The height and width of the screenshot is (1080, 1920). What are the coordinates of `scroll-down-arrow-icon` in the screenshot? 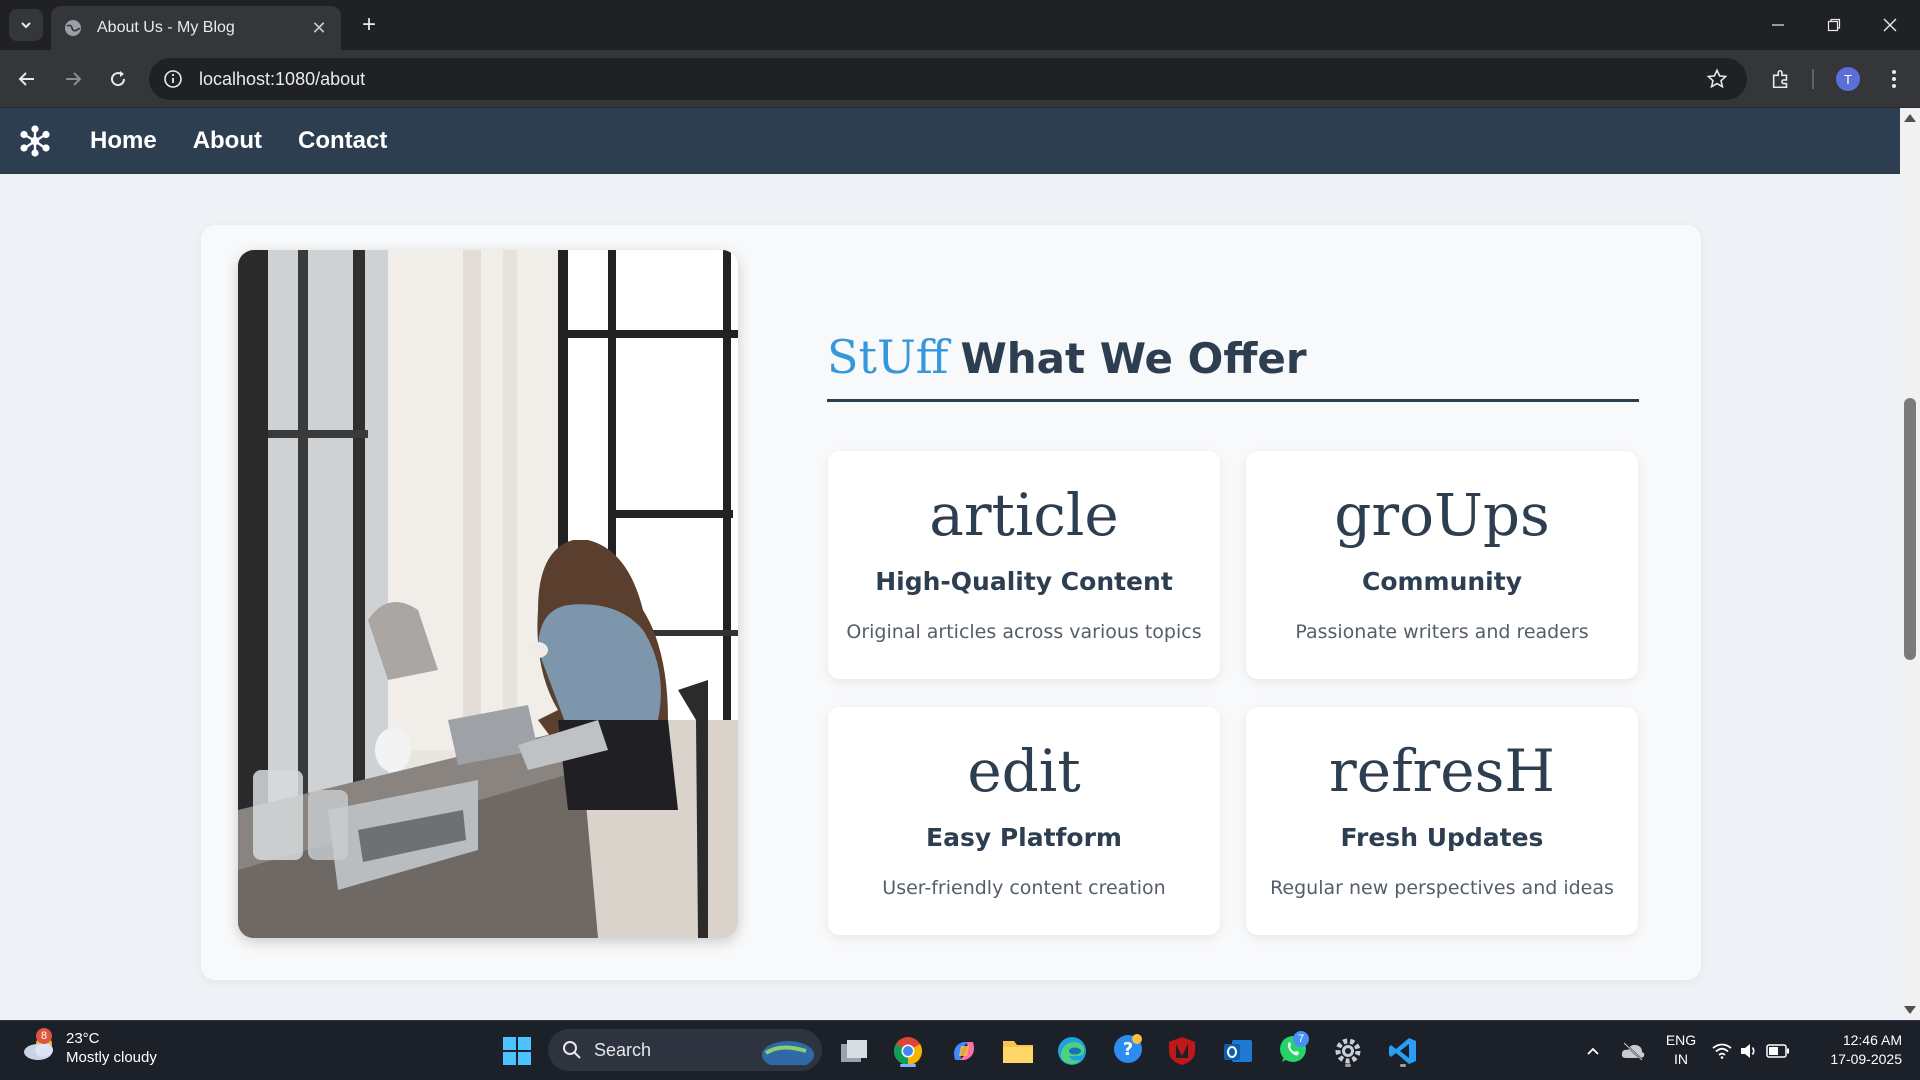 It's located at (1910, 1010).